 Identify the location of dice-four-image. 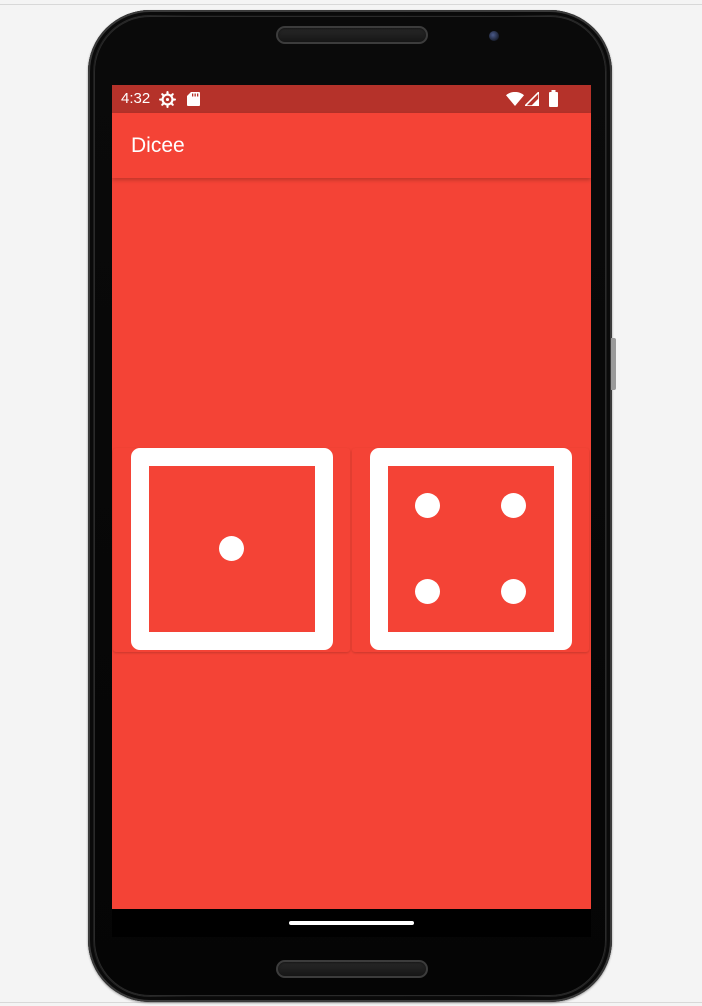
(471, 549).